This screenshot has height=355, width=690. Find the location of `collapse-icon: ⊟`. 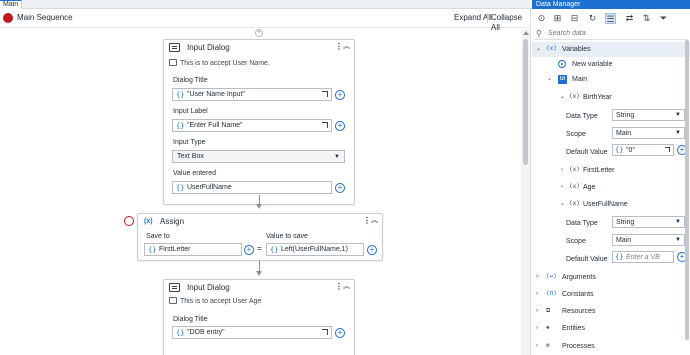

collapse-icon: ⊟ is located at coordinates (574, 18).